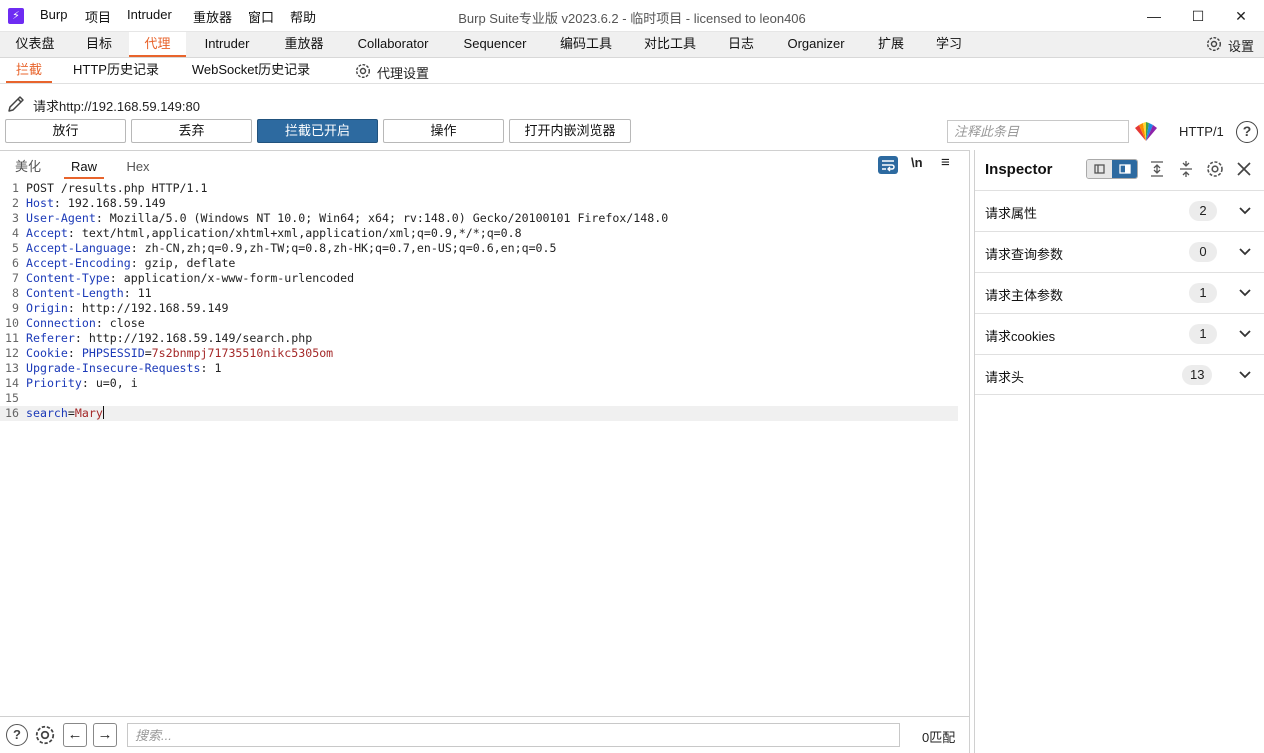 This screenshot has height=753, width=1264. Describe the element at coordinates (317, 131) in the screenshot. I see `intercept-toggle-button: 拦截已开启` at that location.